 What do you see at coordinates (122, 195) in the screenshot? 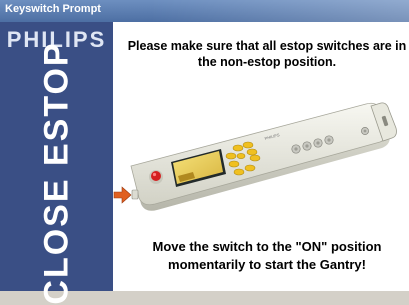
I see `keyswitch-pointer-arrow-icon` at bounding box center [122, 195].